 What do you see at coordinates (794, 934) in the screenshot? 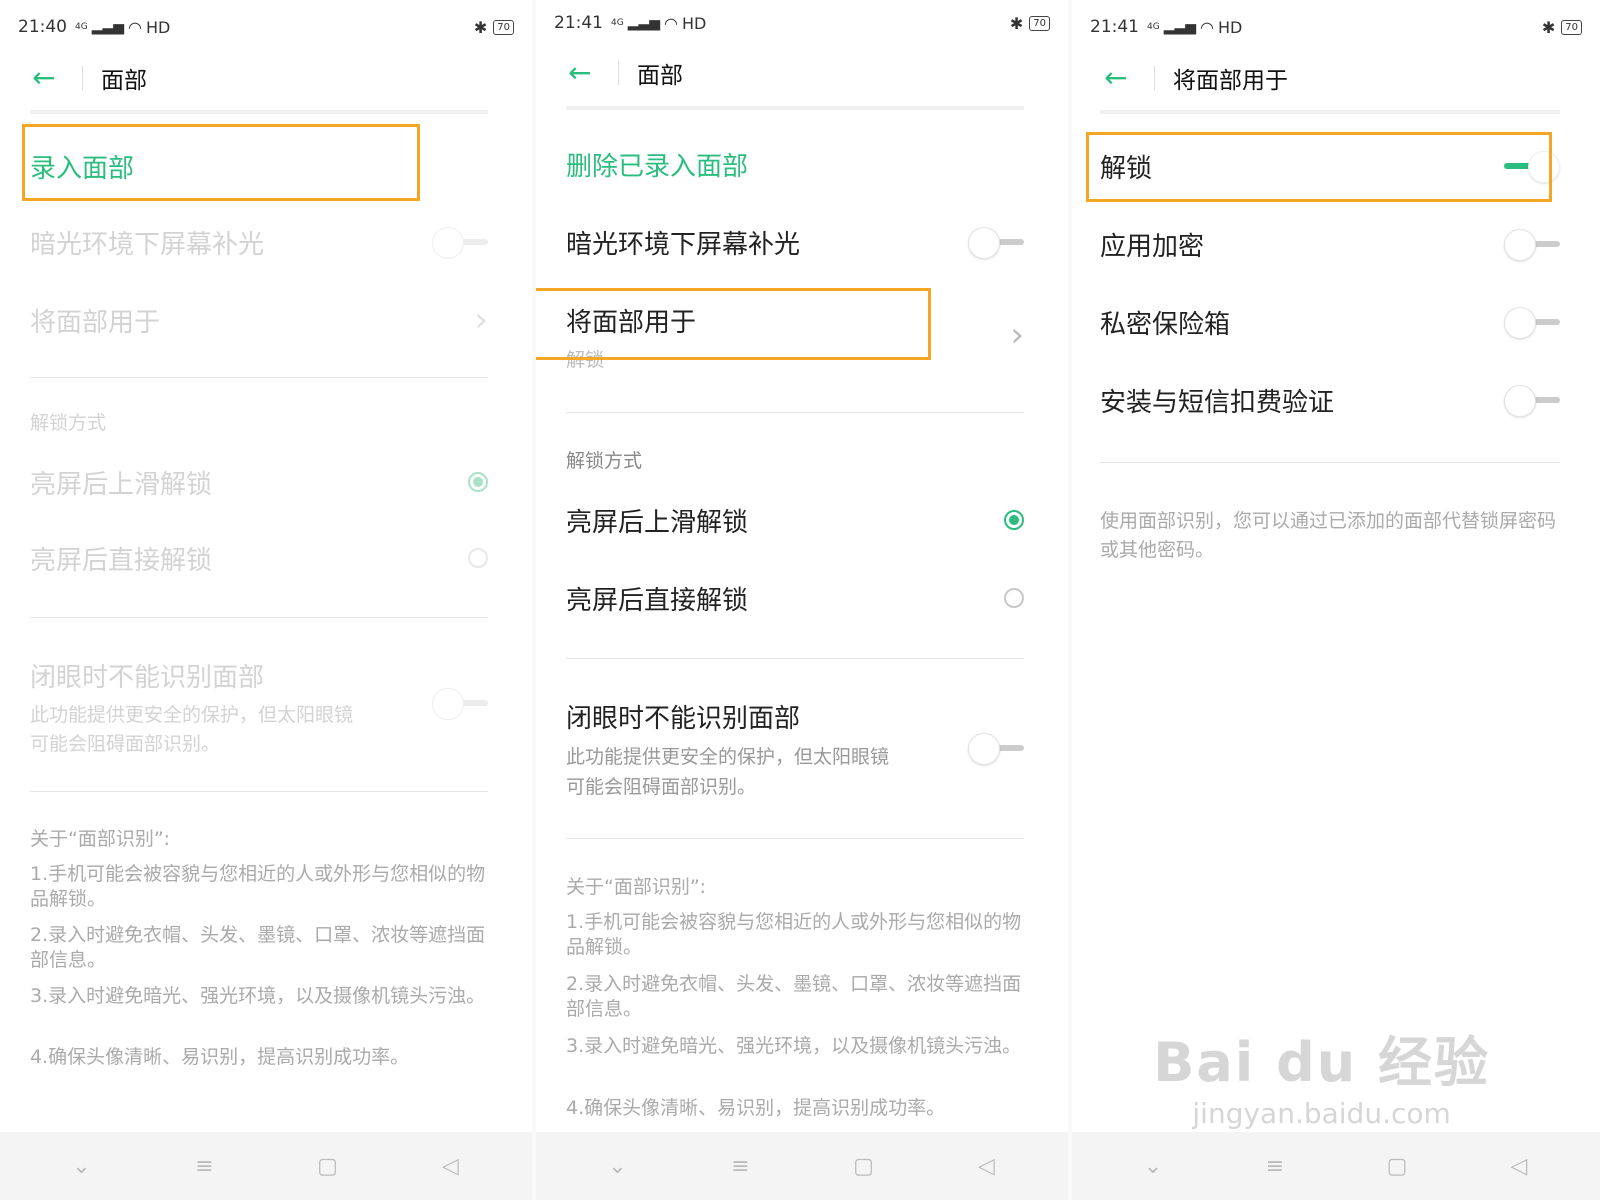
I see `about-item-1: 1.手机可能会被容貌与您相近的人或外形与您相似的物品解锁。` at bounding box center [794, 934].